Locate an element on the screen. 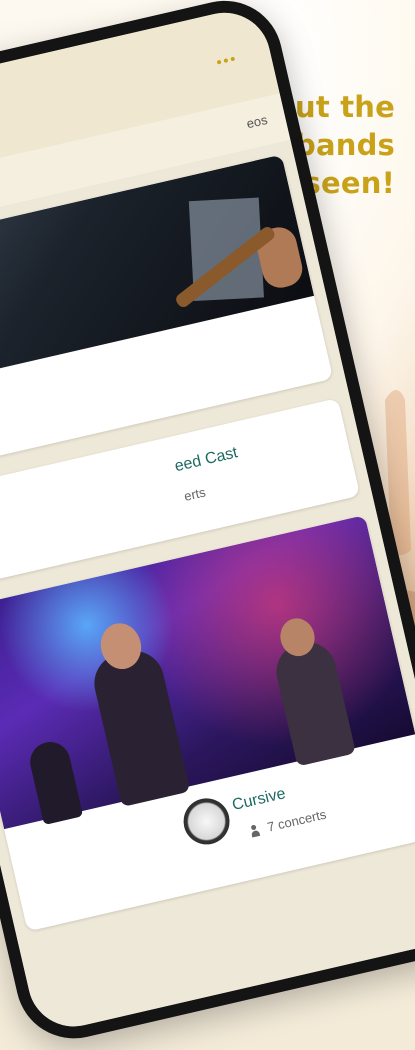 This screenshot has height=1050, width=415. band-name: eed Cast is located at coordinates (206, 460).